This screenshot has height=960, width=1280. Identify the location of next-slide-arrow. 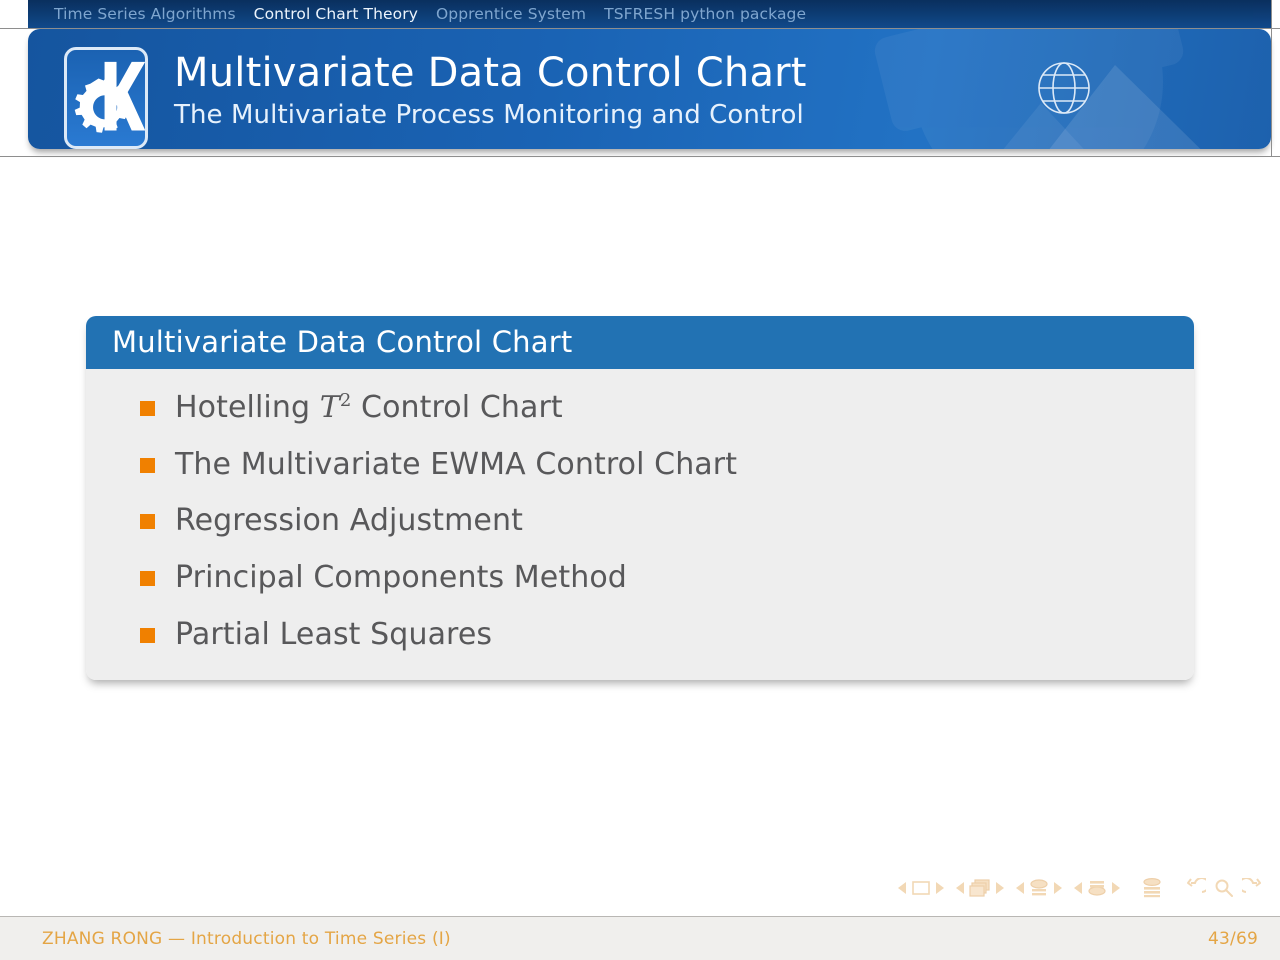
(940, 888).